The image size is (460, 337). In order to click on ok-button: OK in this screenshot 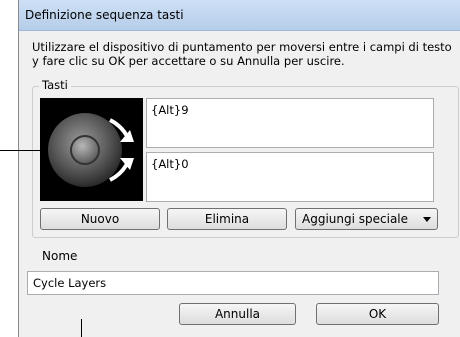, I will do `click(377, 314)`.